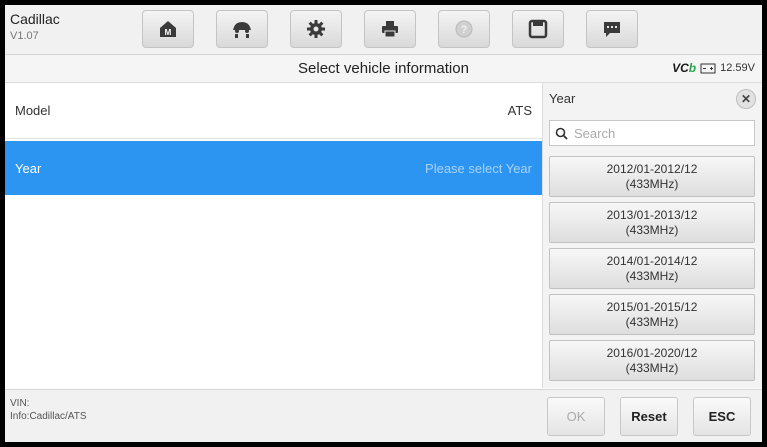  I want to click on search-box, so click(652, 133).